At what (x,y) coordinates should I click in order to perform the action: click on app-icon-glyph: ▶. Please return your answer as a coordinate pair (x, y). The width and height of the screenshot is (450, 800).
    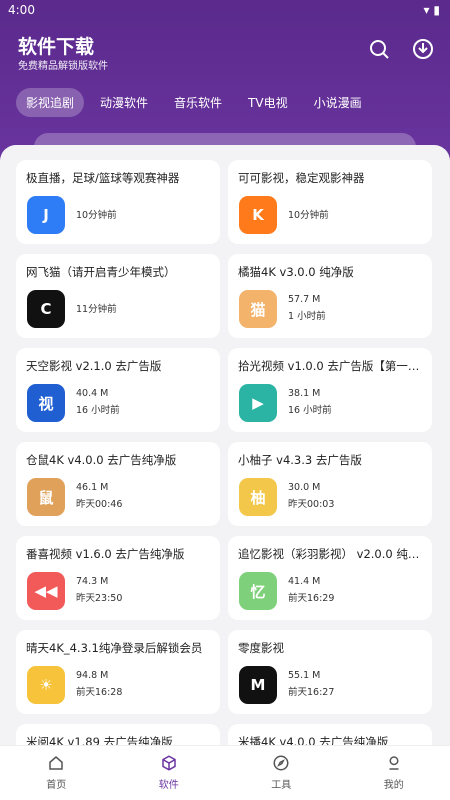
    Looking at the image, I should click on (258, 403).